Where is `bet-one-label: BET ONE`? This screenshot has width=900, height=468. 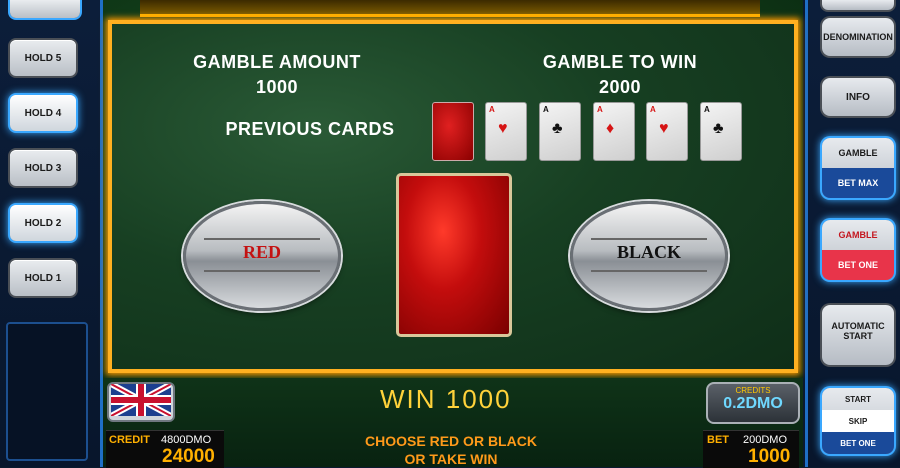 bet-one-label: BET ONE is located at coordinates (858, 265).